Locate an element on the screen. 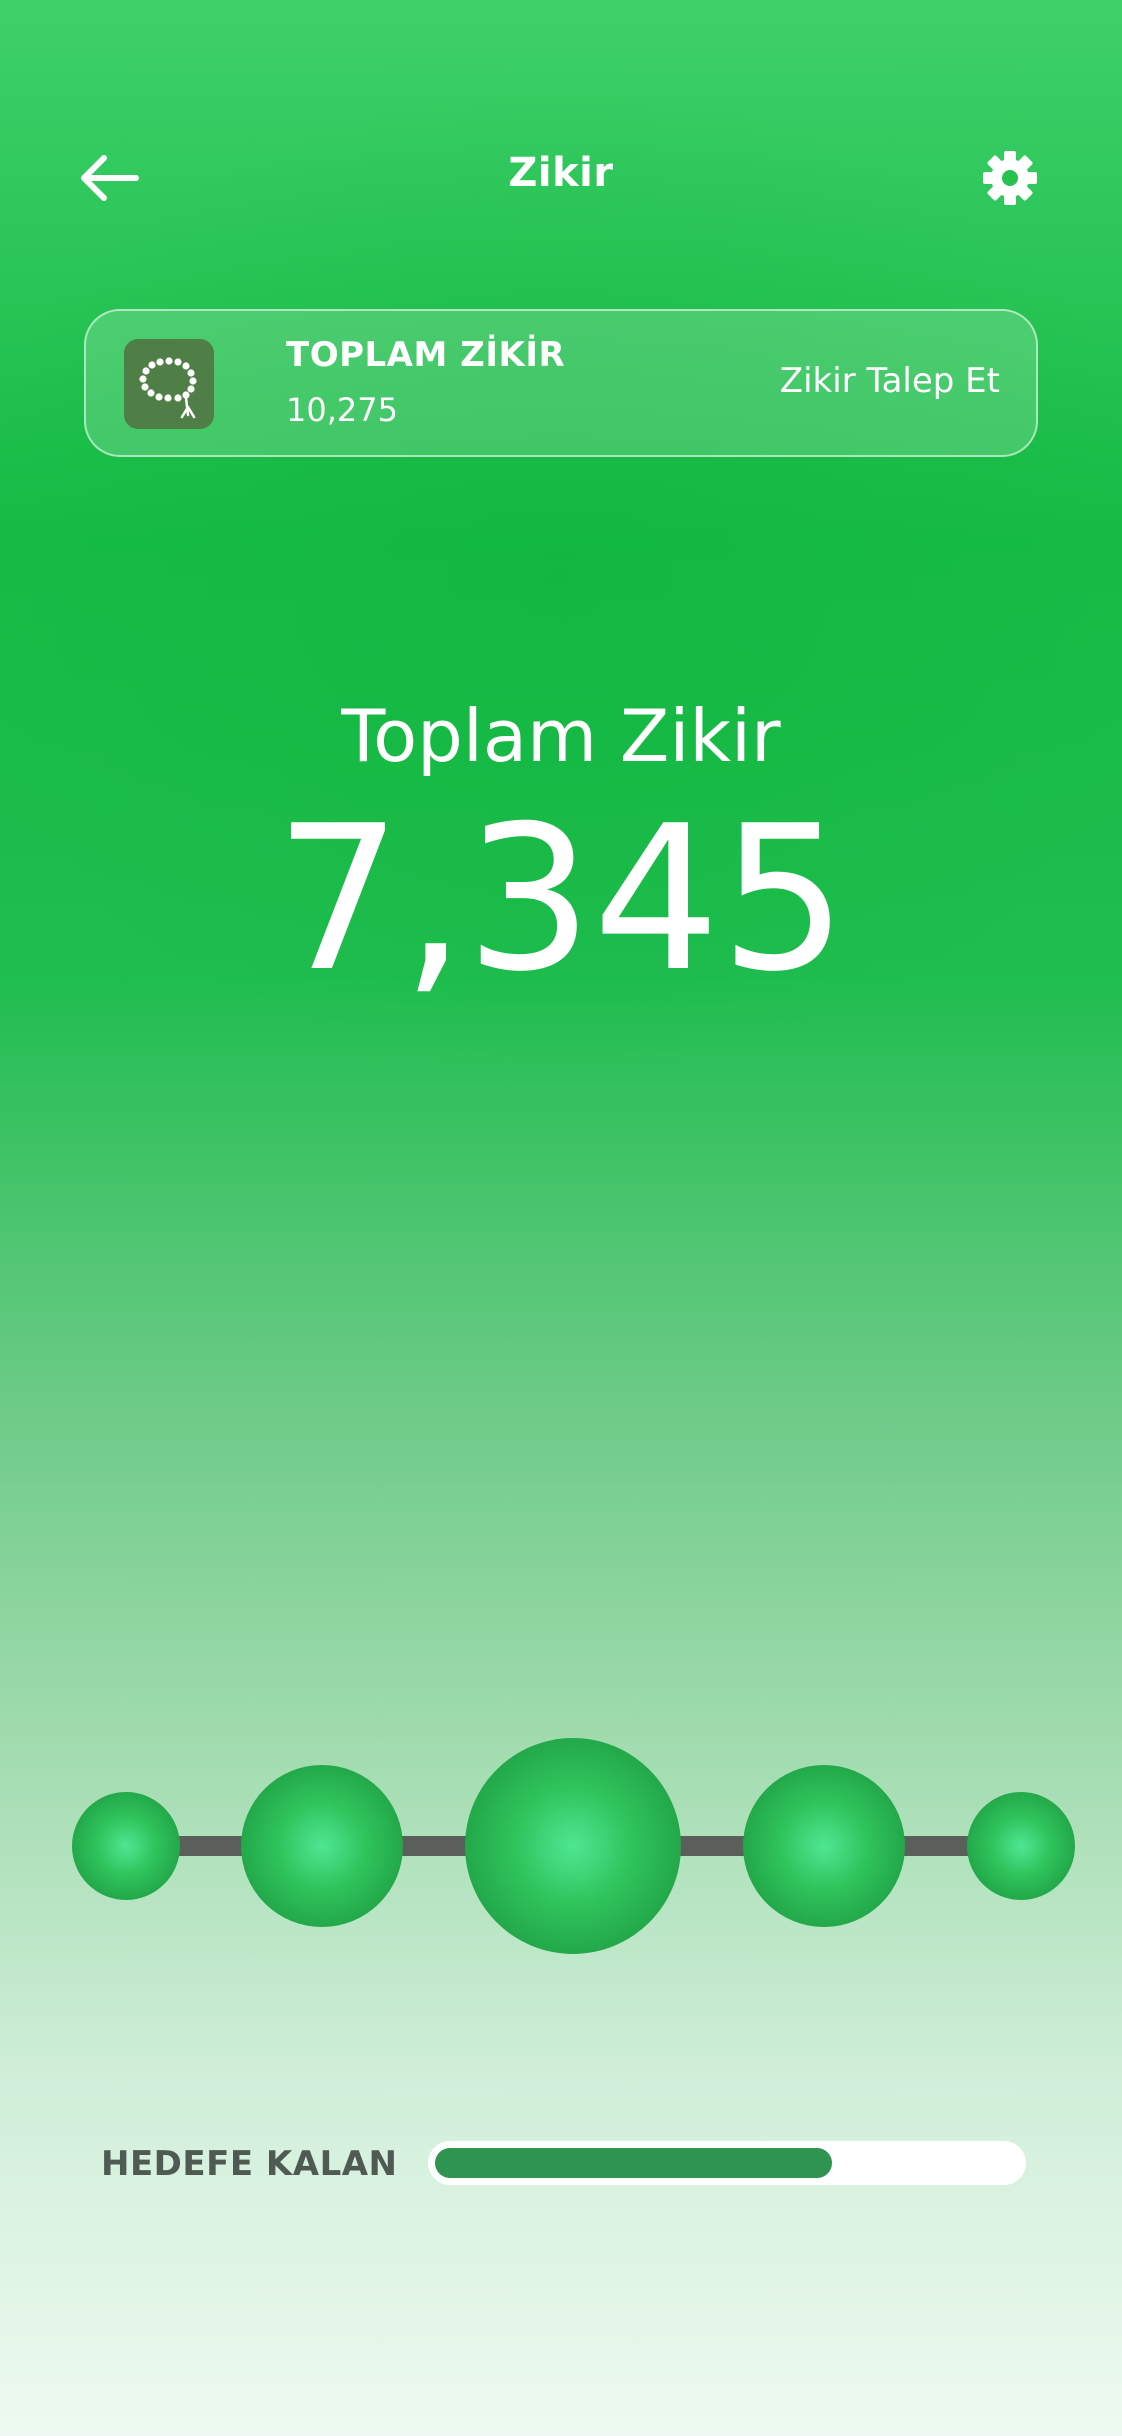  progress-track is located at coordinates (727, 2163).